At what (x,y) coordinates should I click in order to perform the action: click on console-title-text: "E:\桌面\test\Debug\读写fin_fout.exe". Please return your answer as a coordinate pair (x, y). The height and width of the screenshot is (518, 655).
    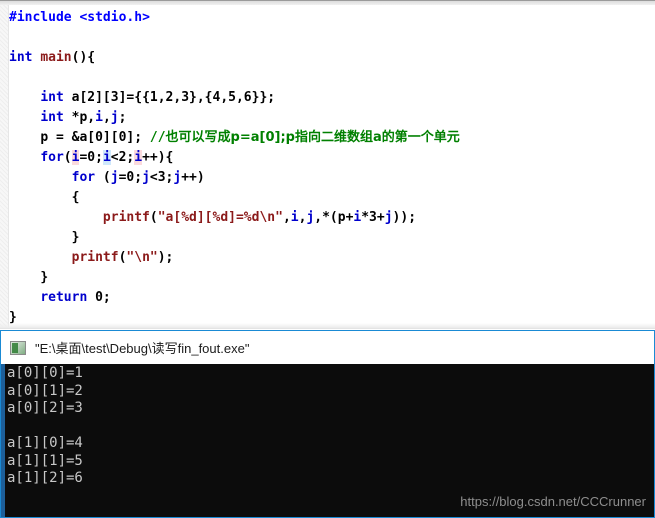
    Looking at the image, I should click on (142, 348).